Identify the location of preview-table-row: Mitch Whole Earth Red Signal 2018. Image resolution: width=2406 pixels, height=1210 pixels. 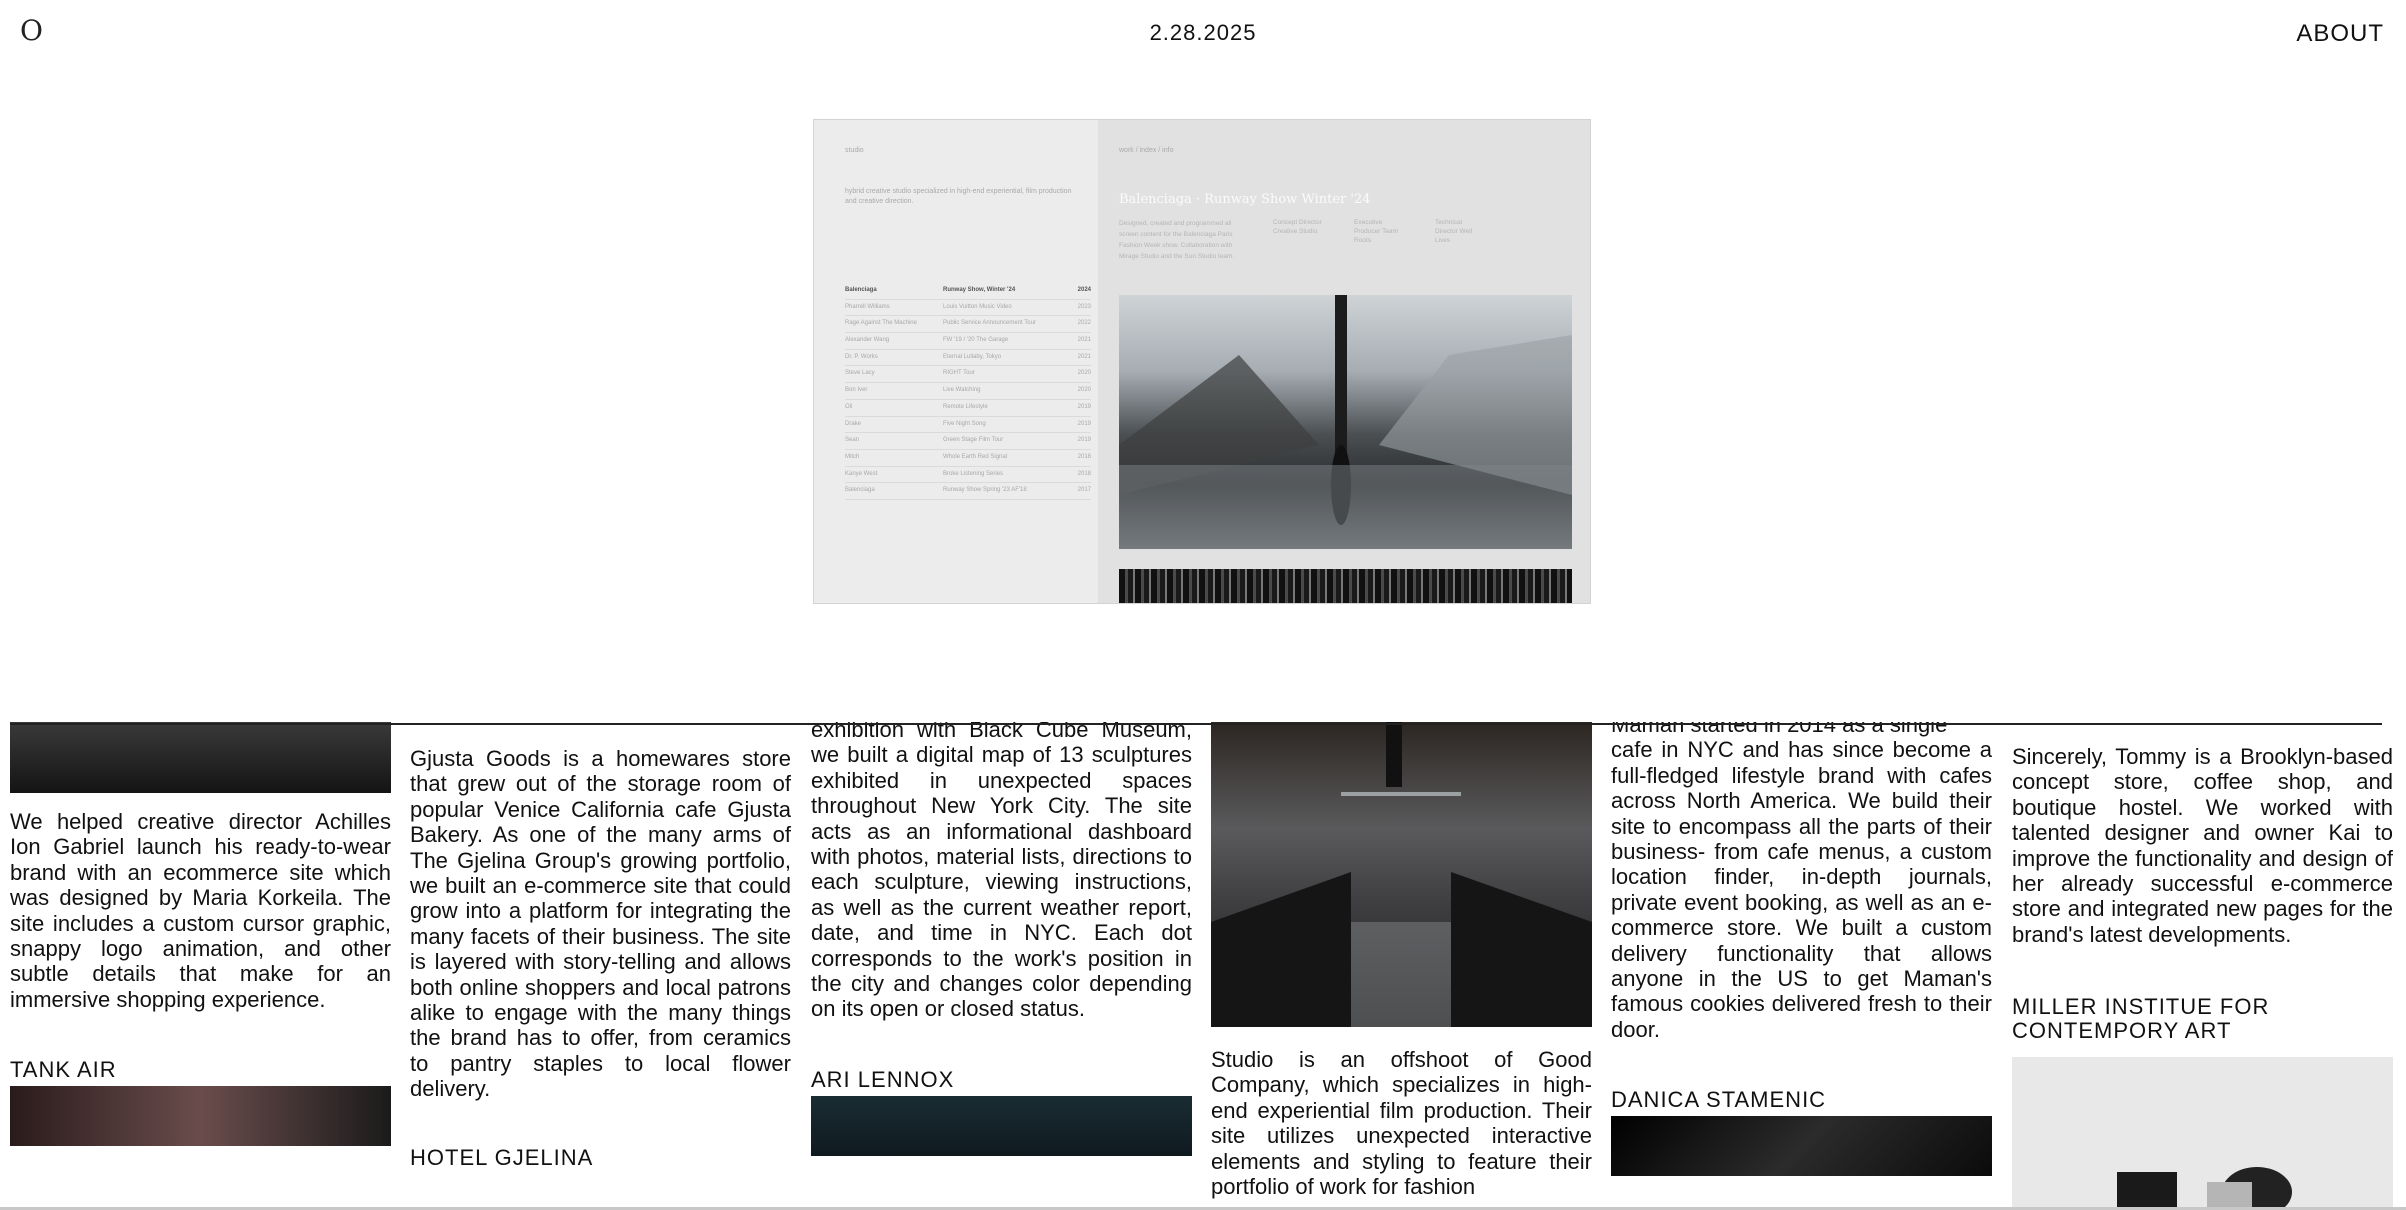
(968, 458).